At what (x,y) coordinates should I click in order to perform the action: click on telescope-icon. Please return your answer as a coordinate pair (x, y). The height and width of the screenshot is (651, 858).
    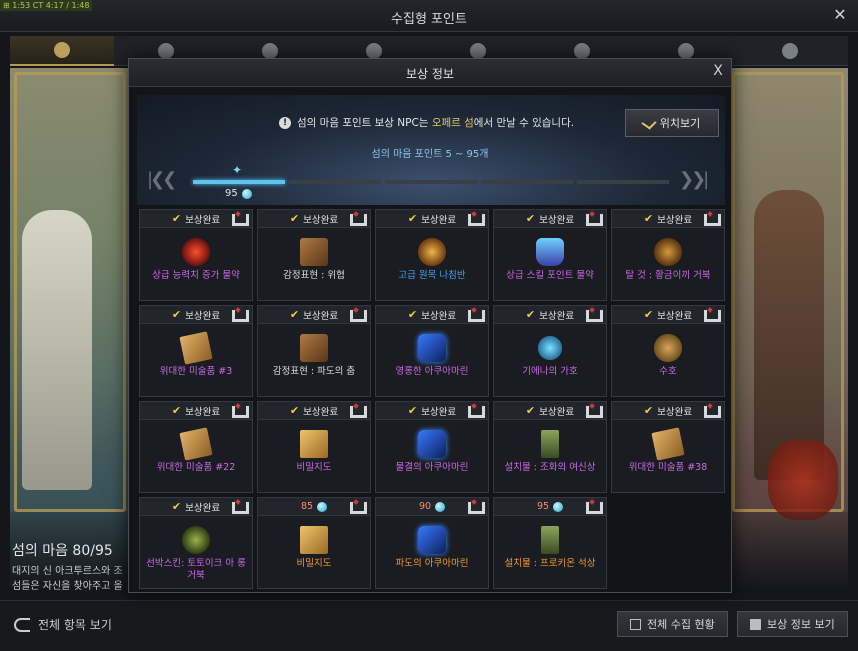
    Looking at the image, I should click on (790, 51).